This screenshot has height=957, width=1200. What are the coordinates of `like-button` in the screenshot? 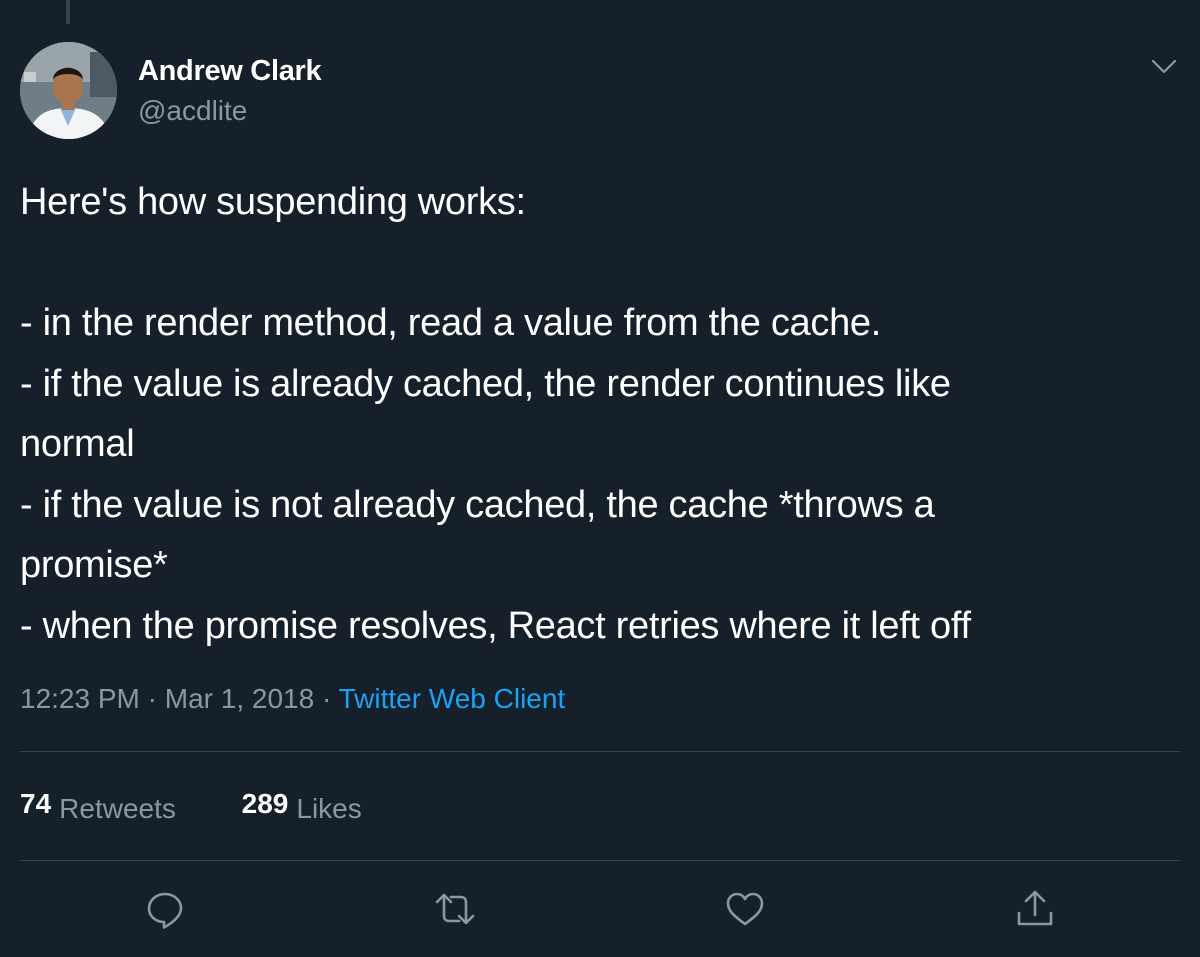 It's located at (745, 909).